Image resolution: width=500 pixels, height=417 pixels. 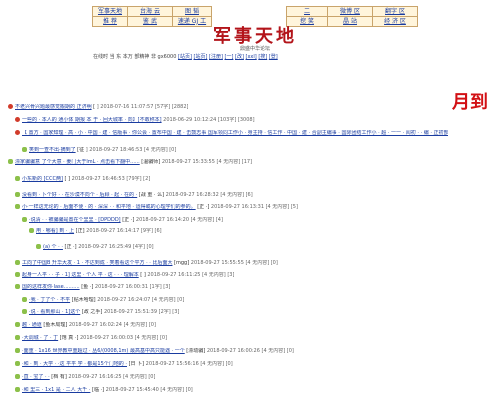 I want to click on thread-meta: 2018-09-27 16:24:07 [4 无内容] [0], so click(x=141, y=300).